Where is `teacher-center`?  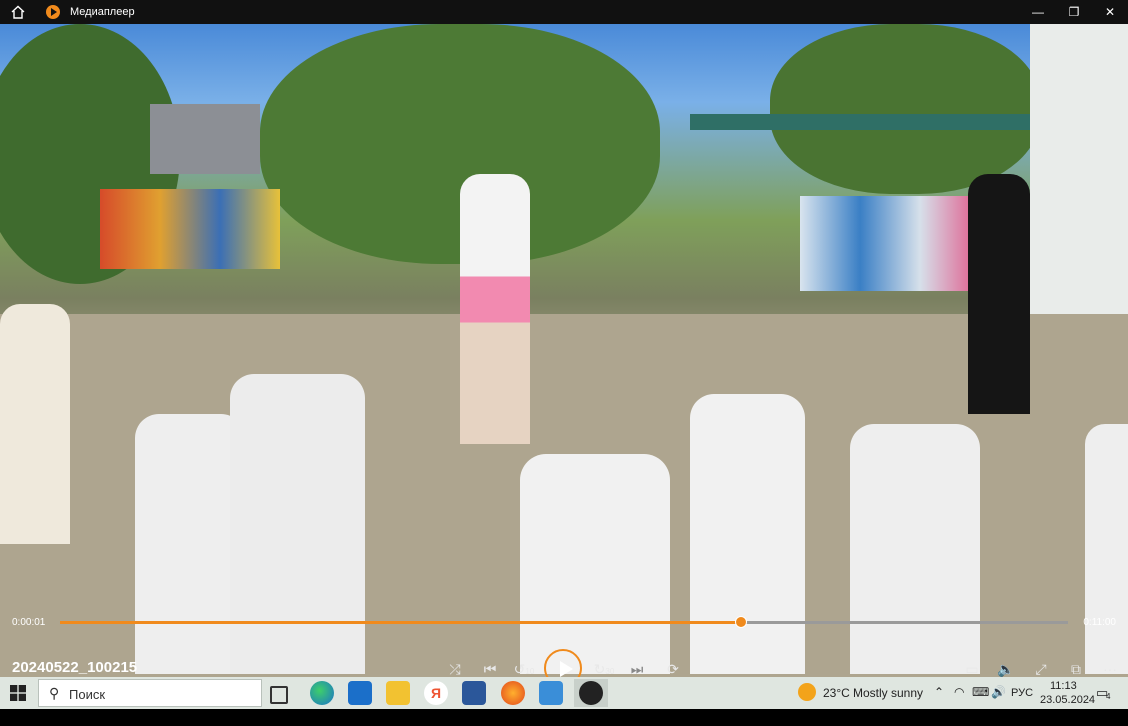 teacher-center is located at coordinates (495, 309).